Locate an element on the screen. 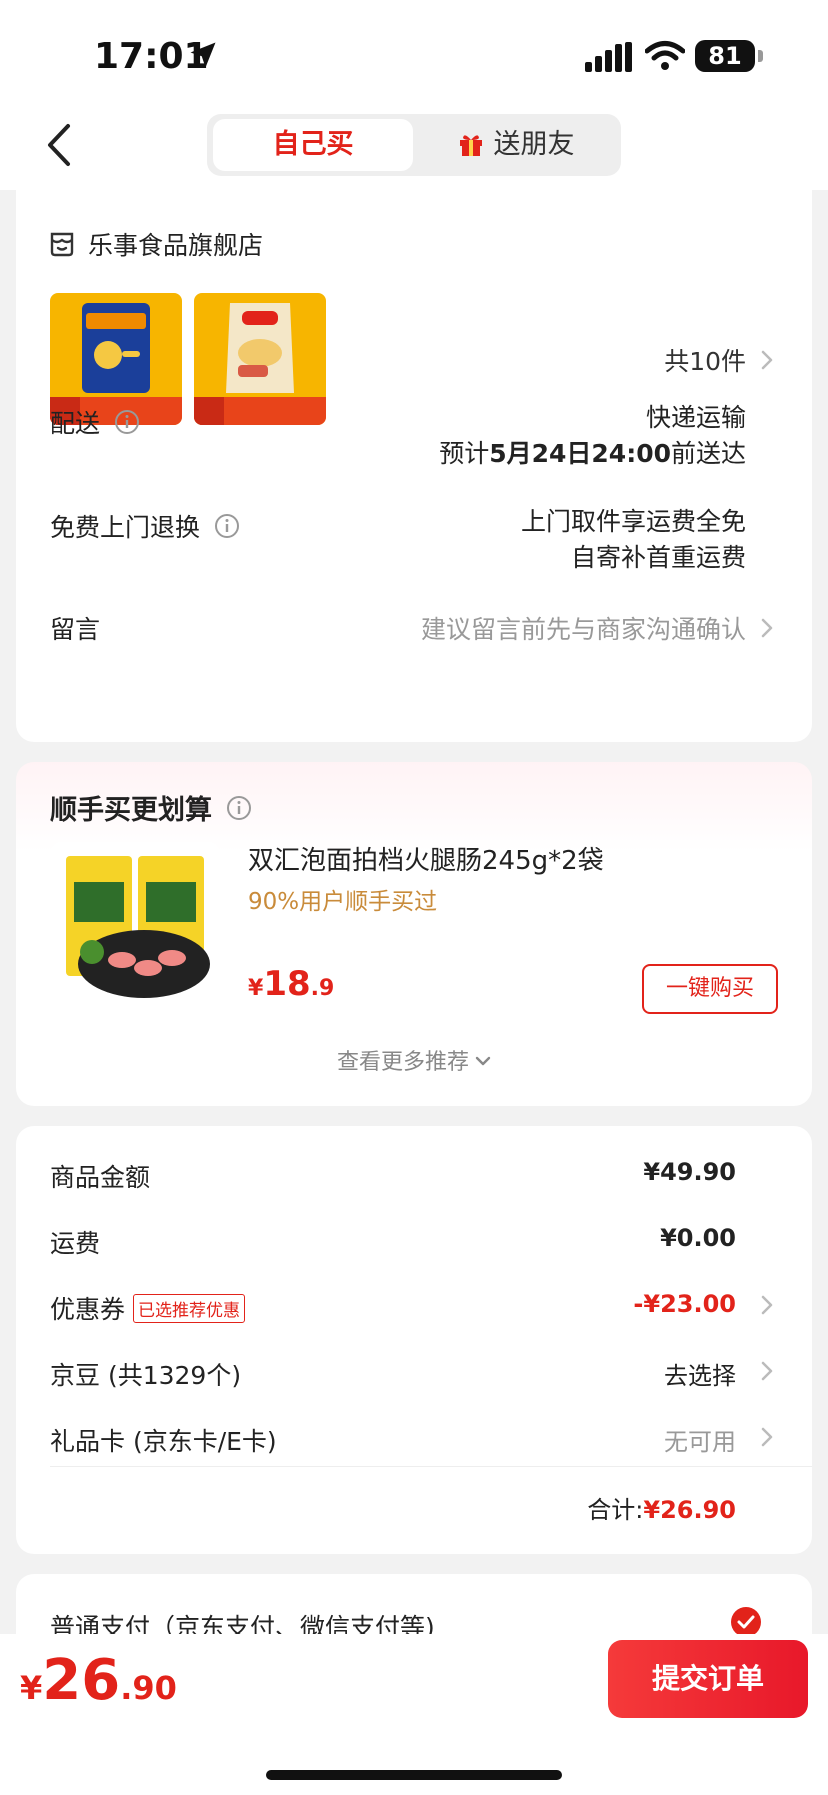  checkout-bar: ¥26.90 提交订单 is located at coordinates (414, 1714).